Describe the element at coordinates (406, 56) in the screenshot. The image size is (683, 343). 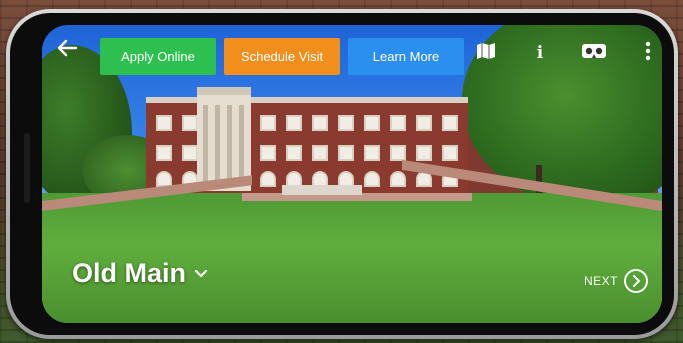
I see `learn-more-button: Learn More` at that location.